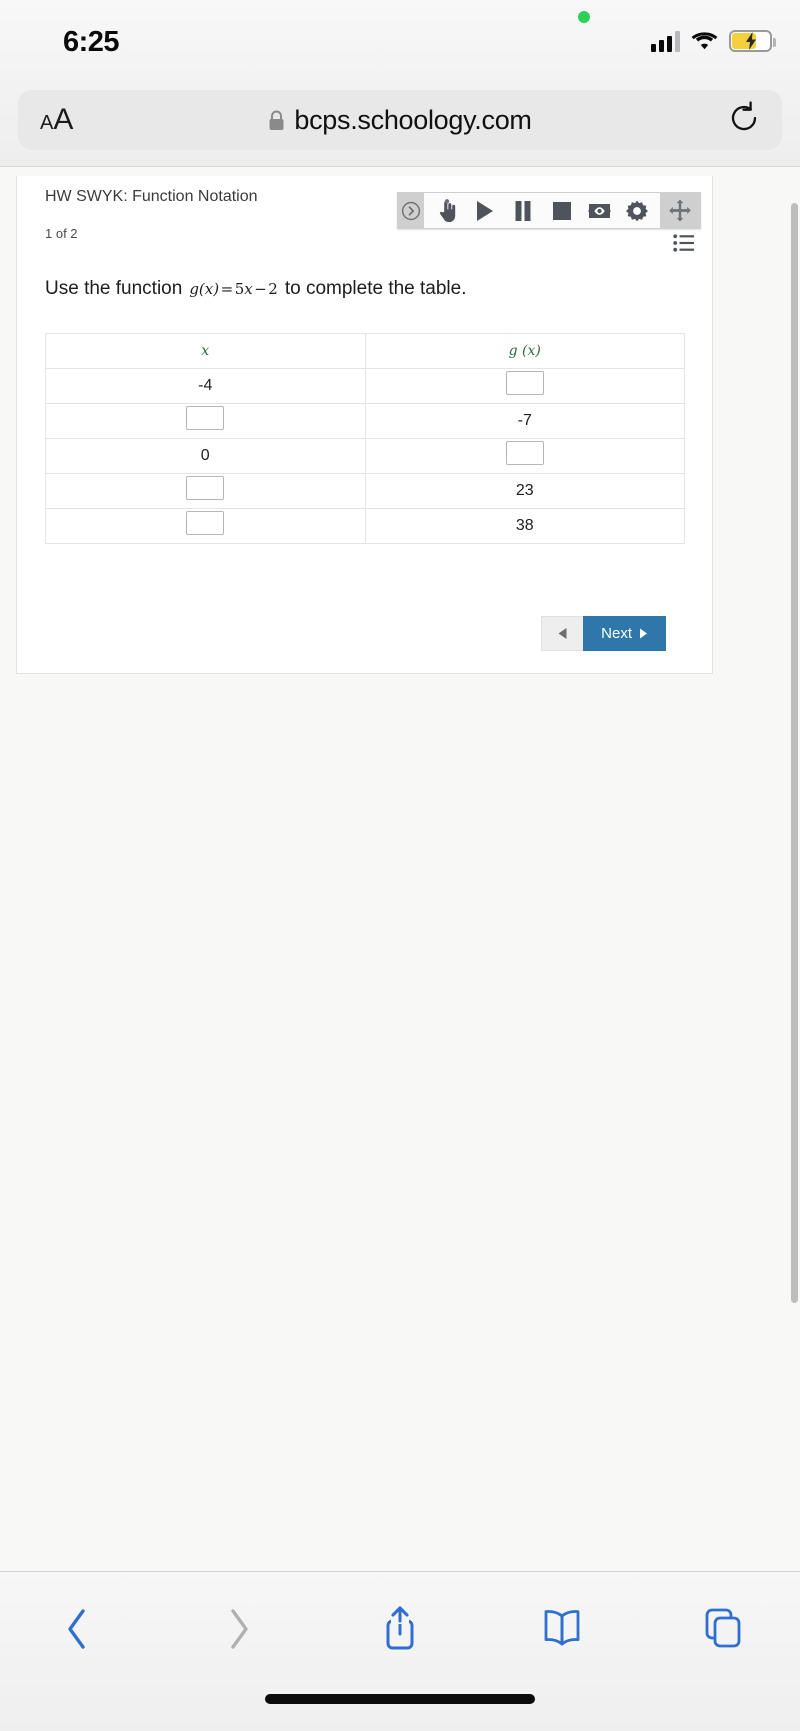 The height and width of the screenshot is (1731, 800). I want to click on table-header-row: x g (x), so click(365, 350).